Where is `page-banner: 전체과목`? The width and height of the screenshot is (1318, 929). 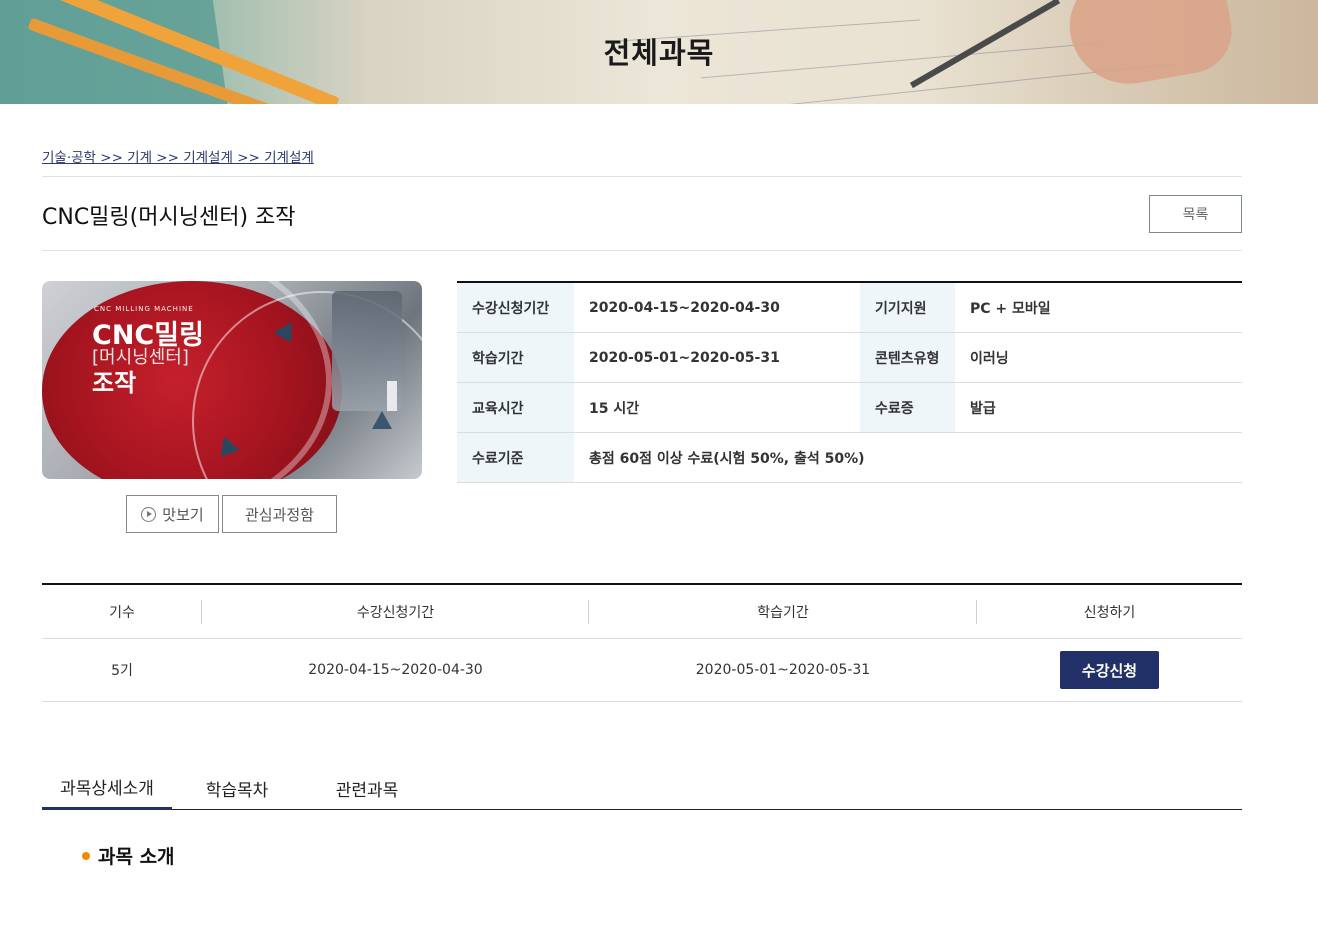
page-banner: 전체과목 is located at coordinates (659, 52).